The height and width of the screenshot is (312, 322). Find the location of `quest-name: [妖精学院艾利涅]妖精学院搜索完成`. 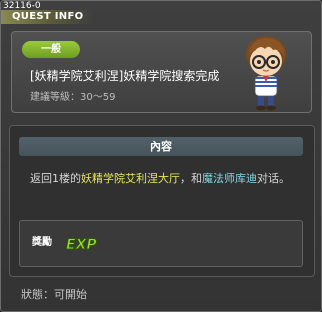

quest-name: [妖精学院艾利涅]妖精学院搜索完成 is located at coordinates (125, 76).